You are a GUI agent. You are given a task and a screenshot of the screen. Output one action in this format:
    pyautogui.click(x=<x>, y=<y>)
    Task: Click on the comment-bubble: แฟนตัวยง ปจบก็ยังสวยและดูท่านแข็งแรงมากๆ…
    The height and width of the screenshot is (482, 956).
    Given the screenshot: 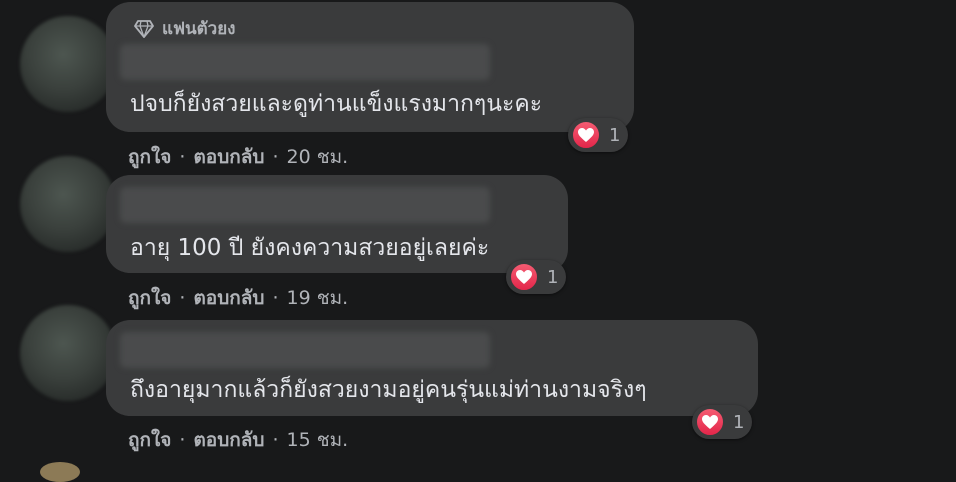 What is the action you would take?
    pyautogui.click(x=370, y=67)
    